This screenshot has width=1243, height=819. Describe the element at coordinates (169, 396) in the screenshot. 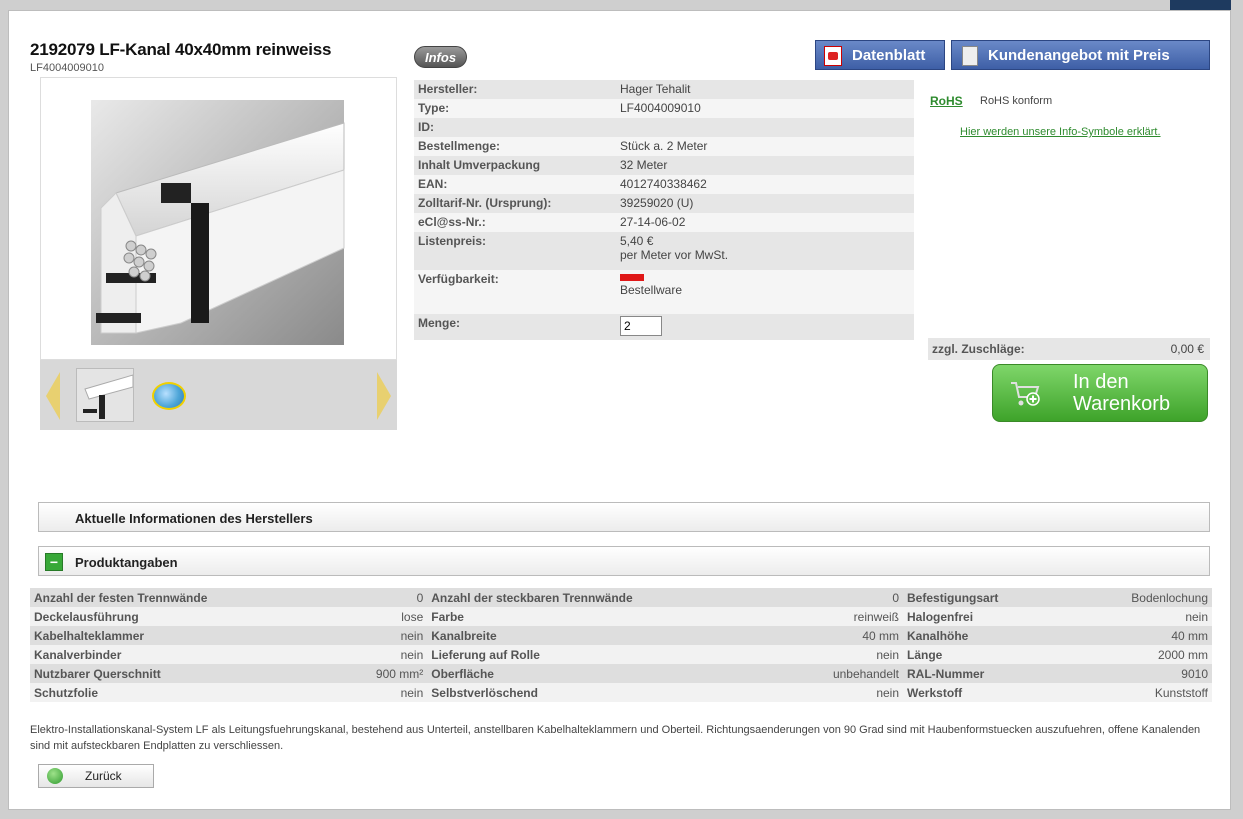

I see `globe-icon` at that location.